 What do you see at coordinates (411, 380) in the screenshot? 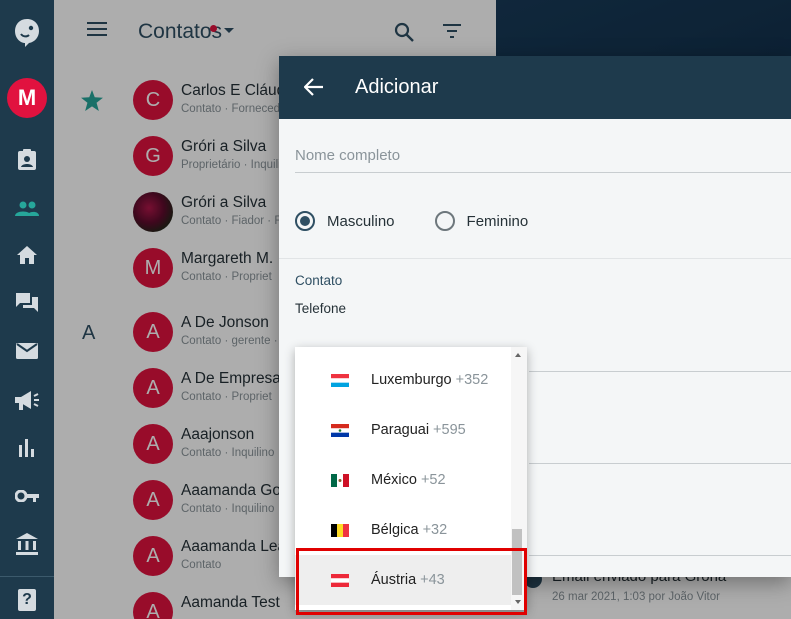
I see `country-name: Luxemburgo` at bounding box center [411, 380].